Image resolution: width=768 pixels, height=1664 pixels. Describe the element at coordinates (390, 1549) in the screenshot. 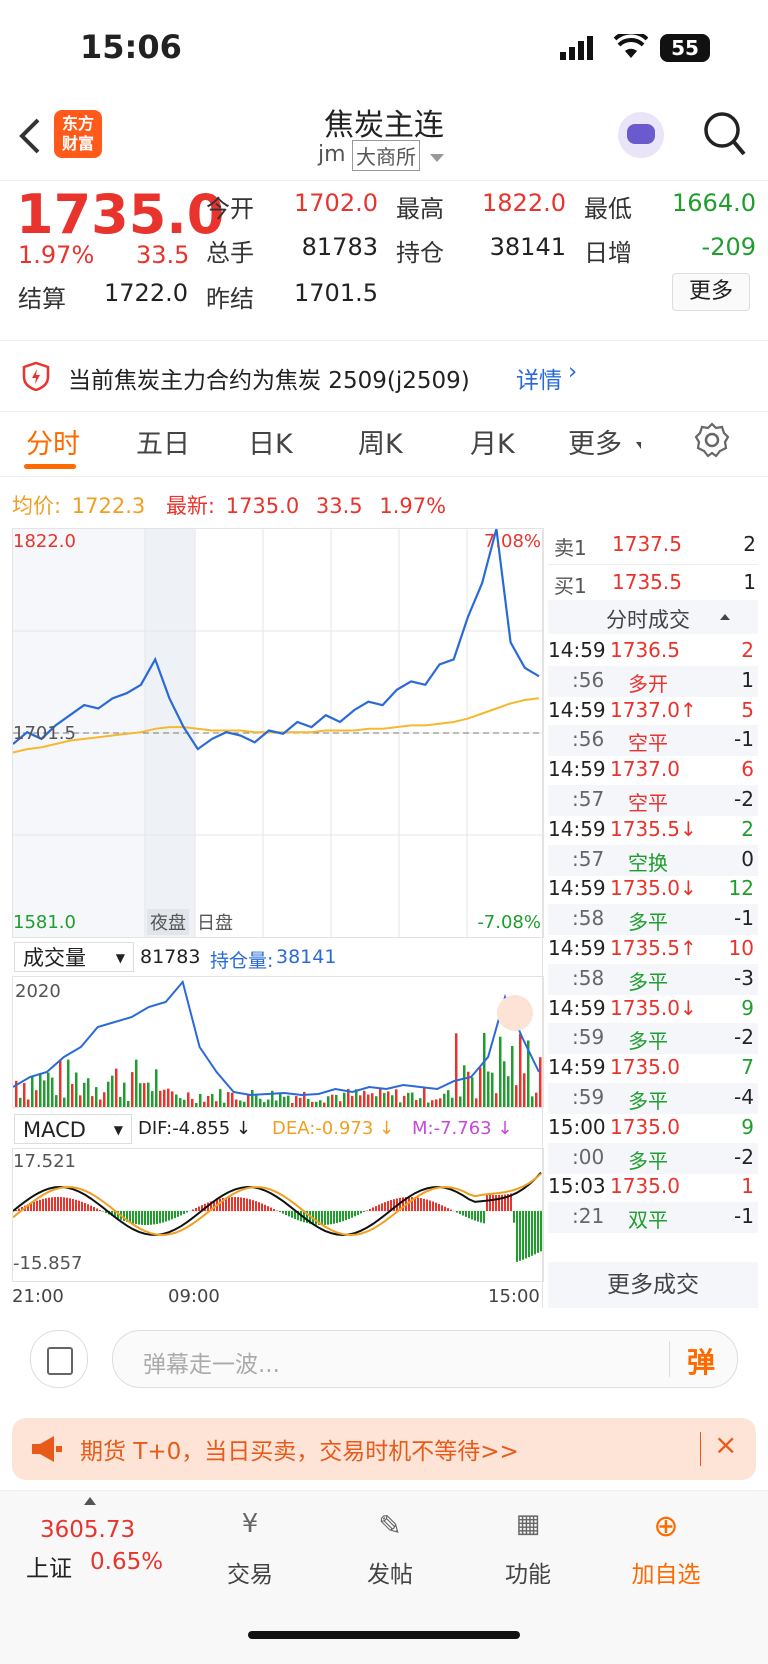

I see `nav-post: ✎ 发帖` at that location.